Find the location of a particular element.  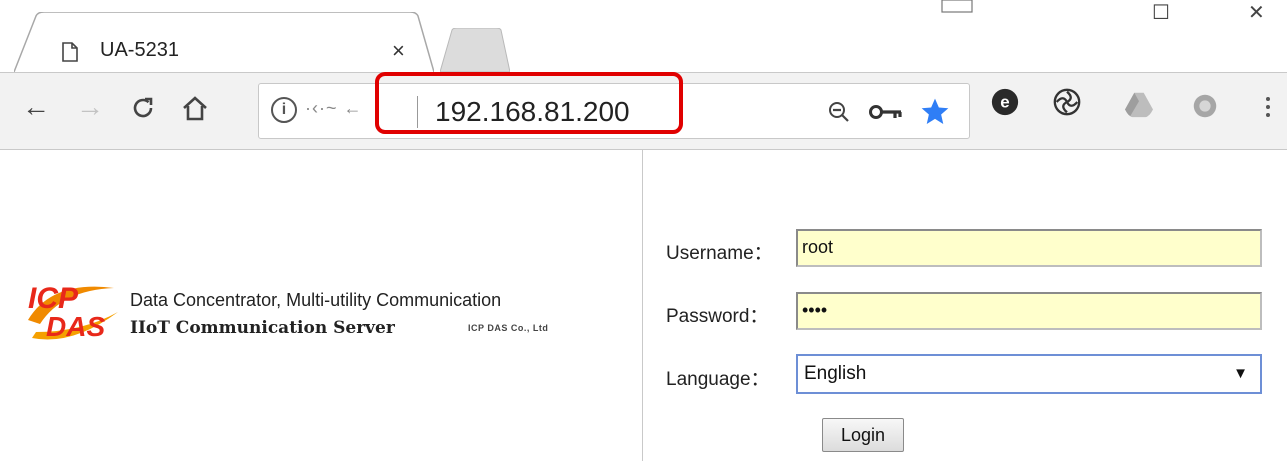

language-select: English ▼ is located at coordinates (1029, 374).